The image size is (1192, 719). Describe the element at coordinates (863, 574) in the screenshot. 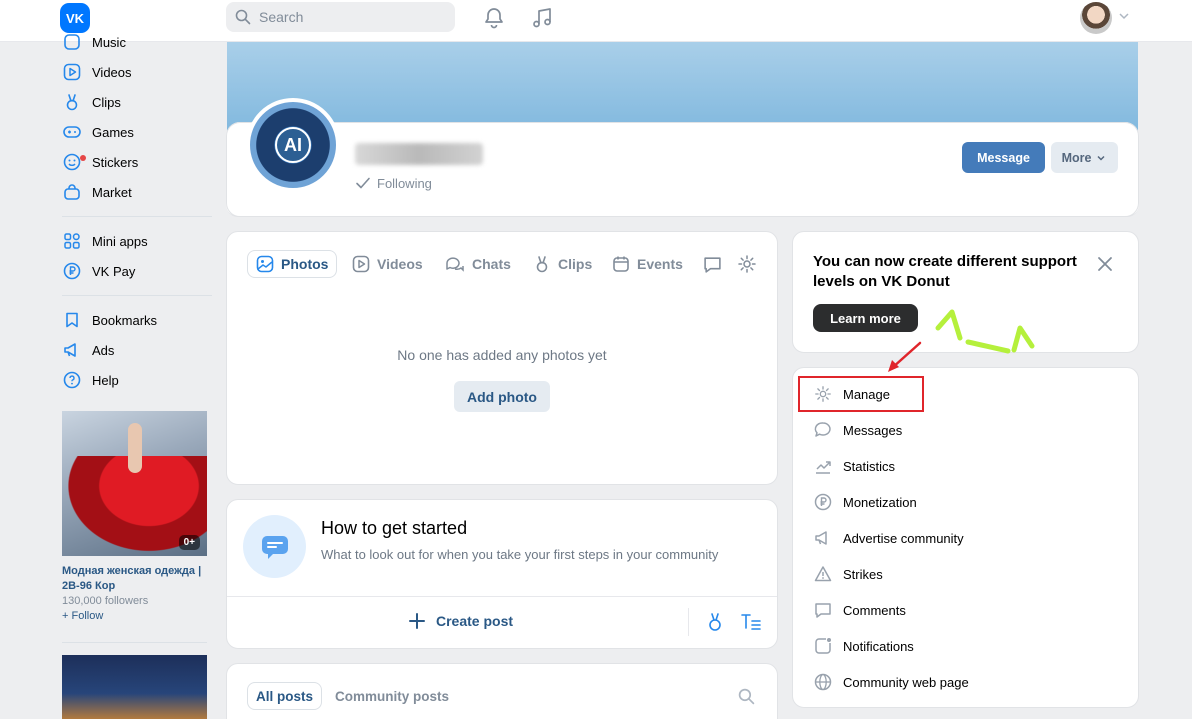

I see `menu-item-label: Strikes` at that location.